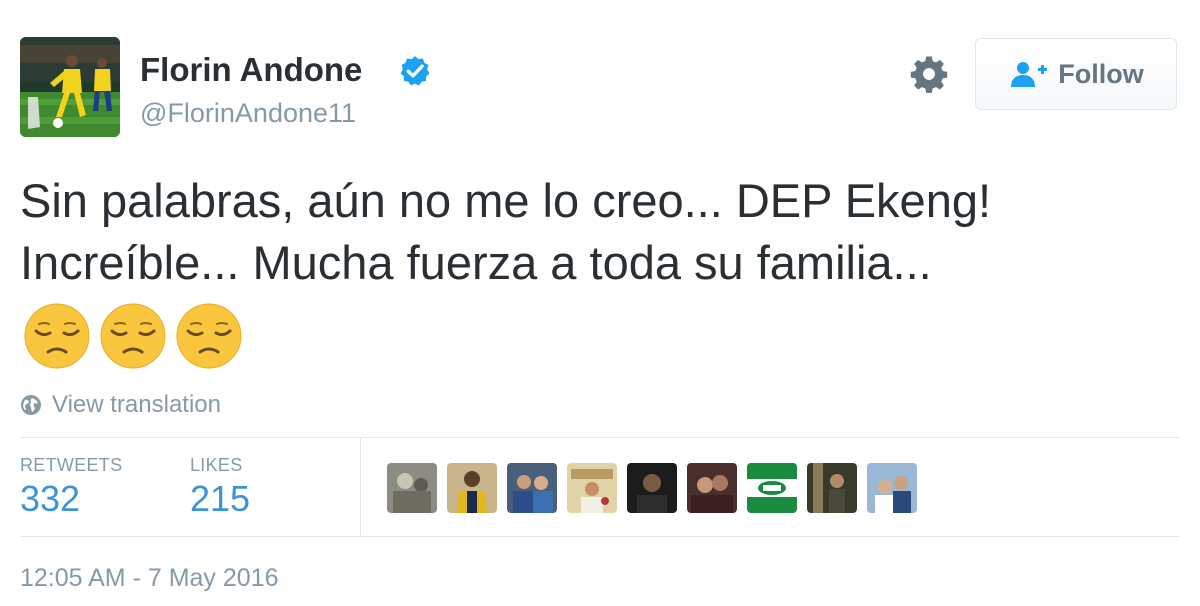 The height and width of the screenshot is (606, 1200). I want to click on stats-vertical-divider, so click(360, 487).